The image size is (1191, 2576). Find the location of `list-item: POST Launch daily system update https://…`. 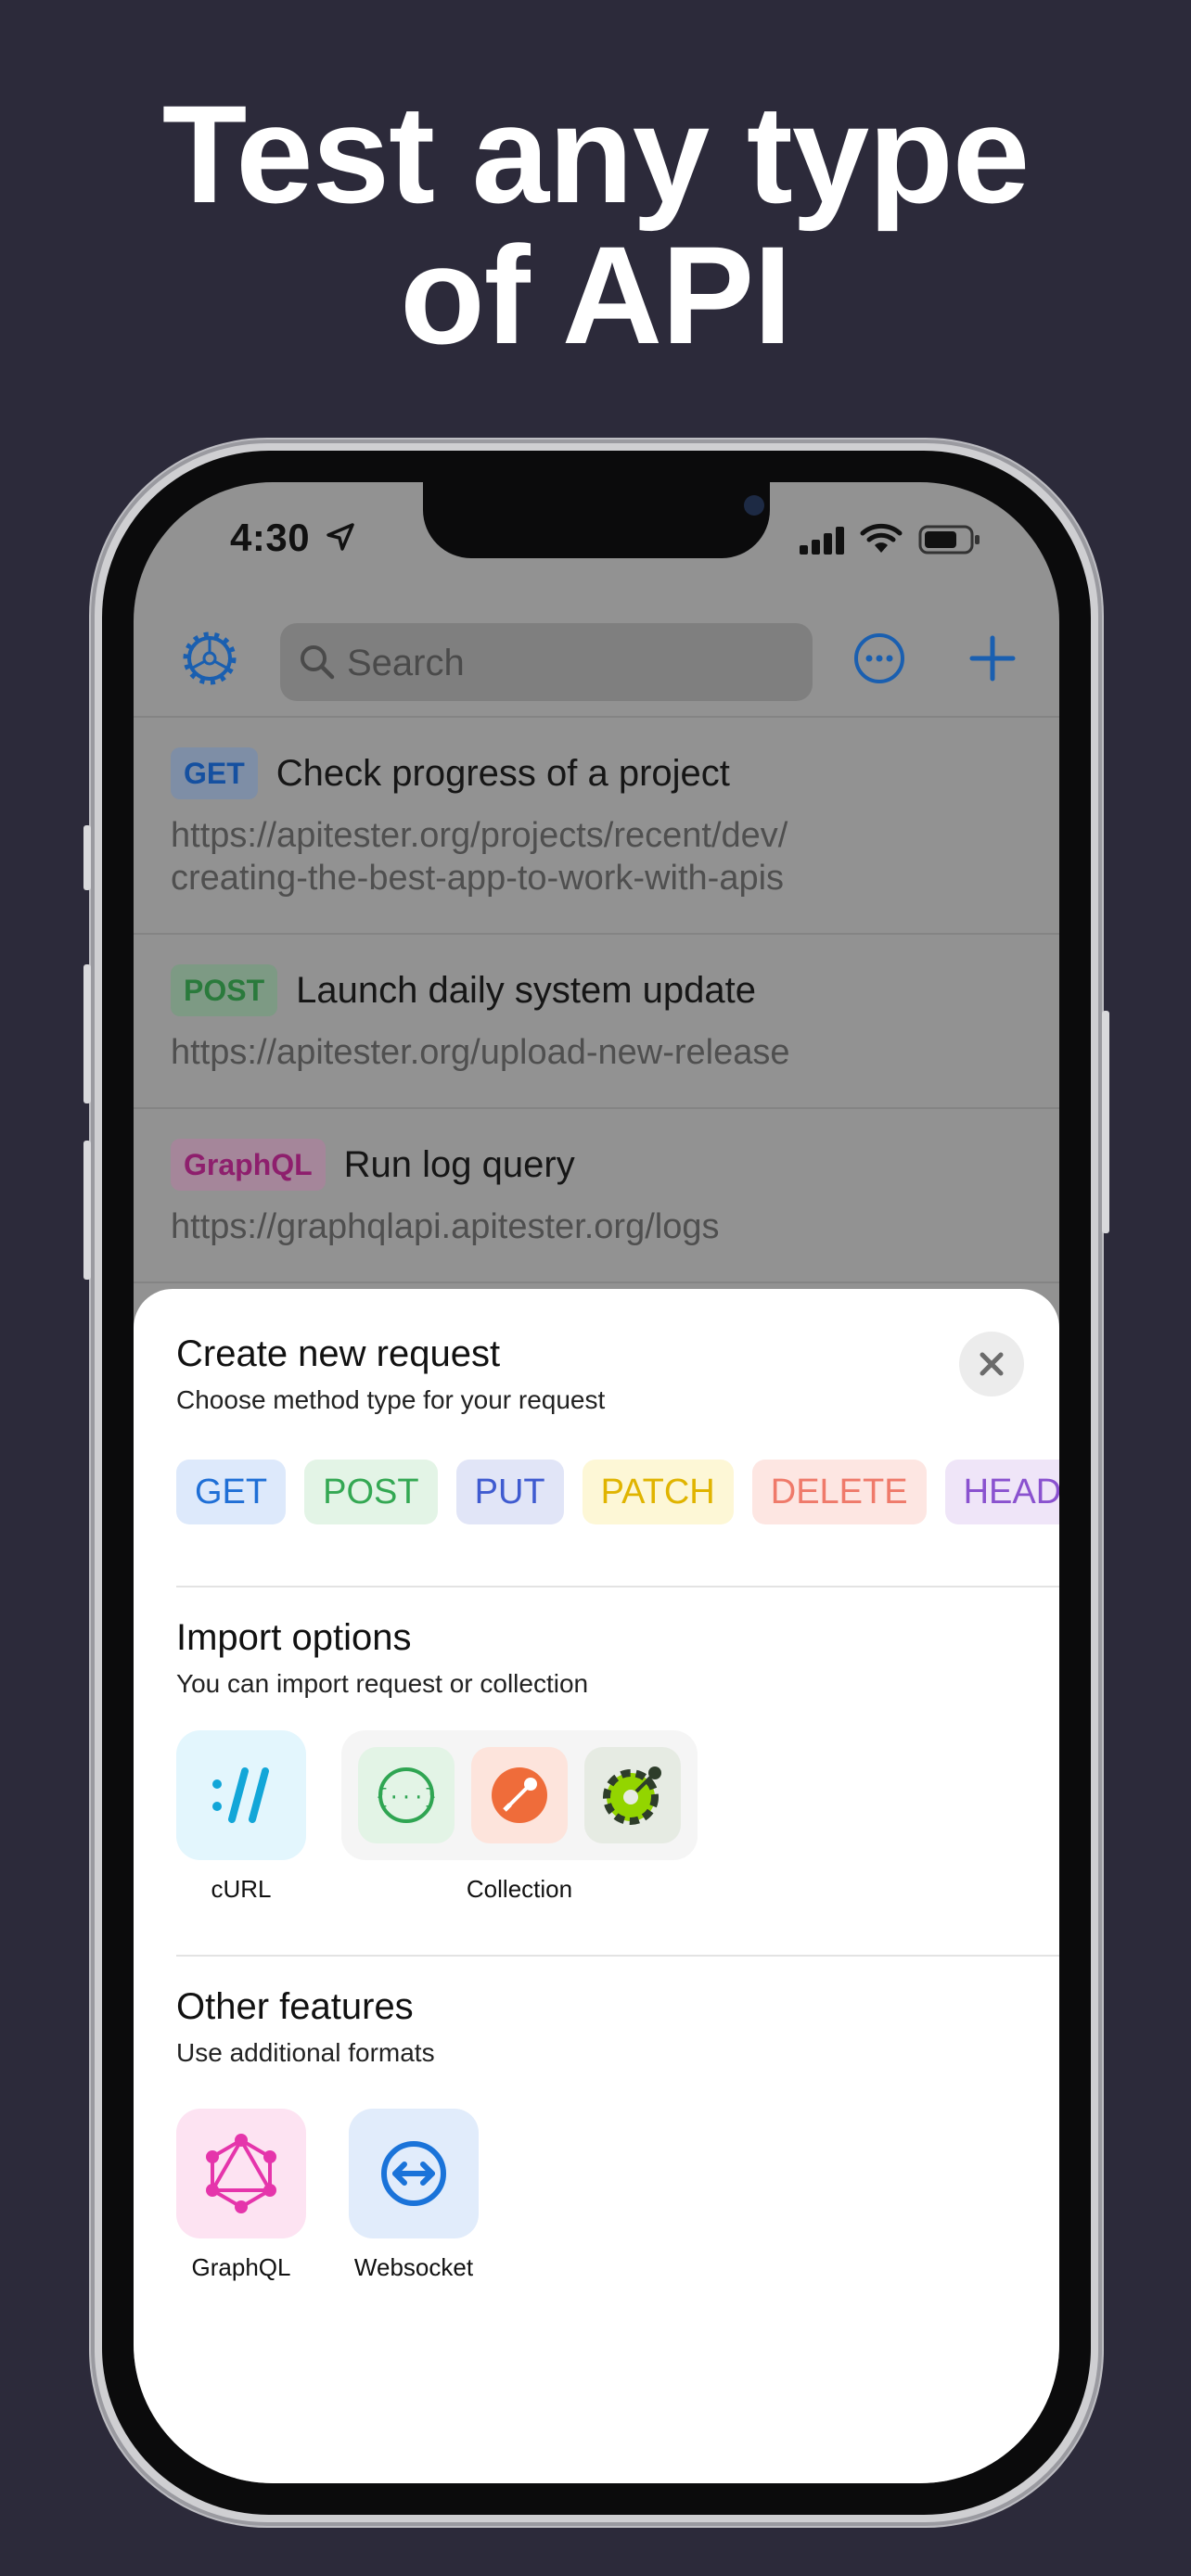

list-item: POST Launch daily system update https://… is located at coordinates (597, 1020).